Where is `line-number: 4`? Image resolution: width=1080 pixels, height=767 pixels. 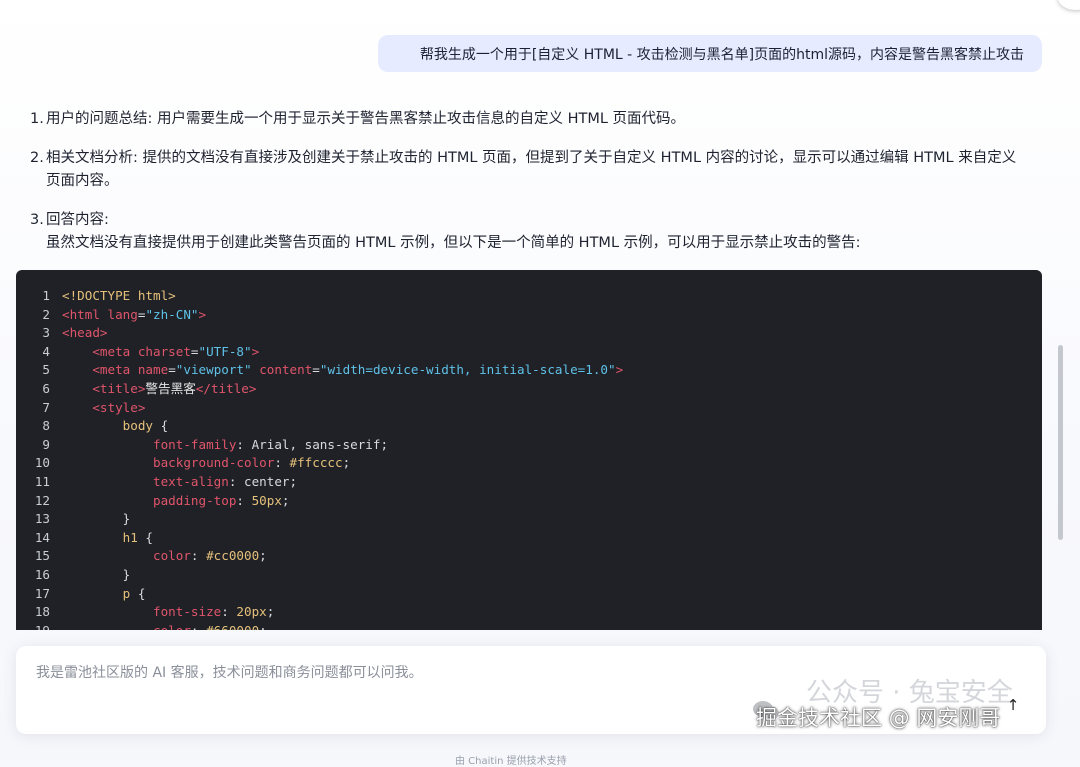
line-number: 4 is located at coordinates (46, 351).